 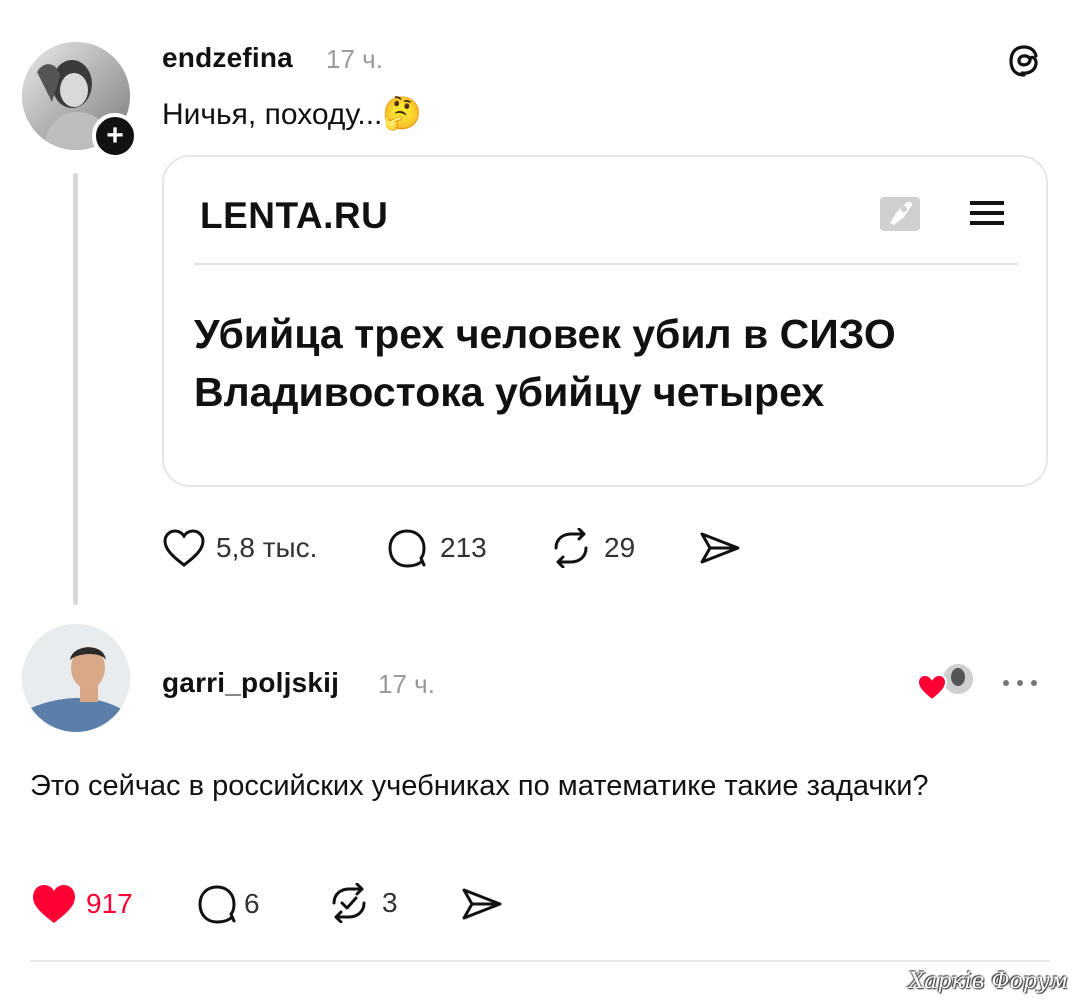 I want to click on rocket-icon, so click(x=900, y=214).